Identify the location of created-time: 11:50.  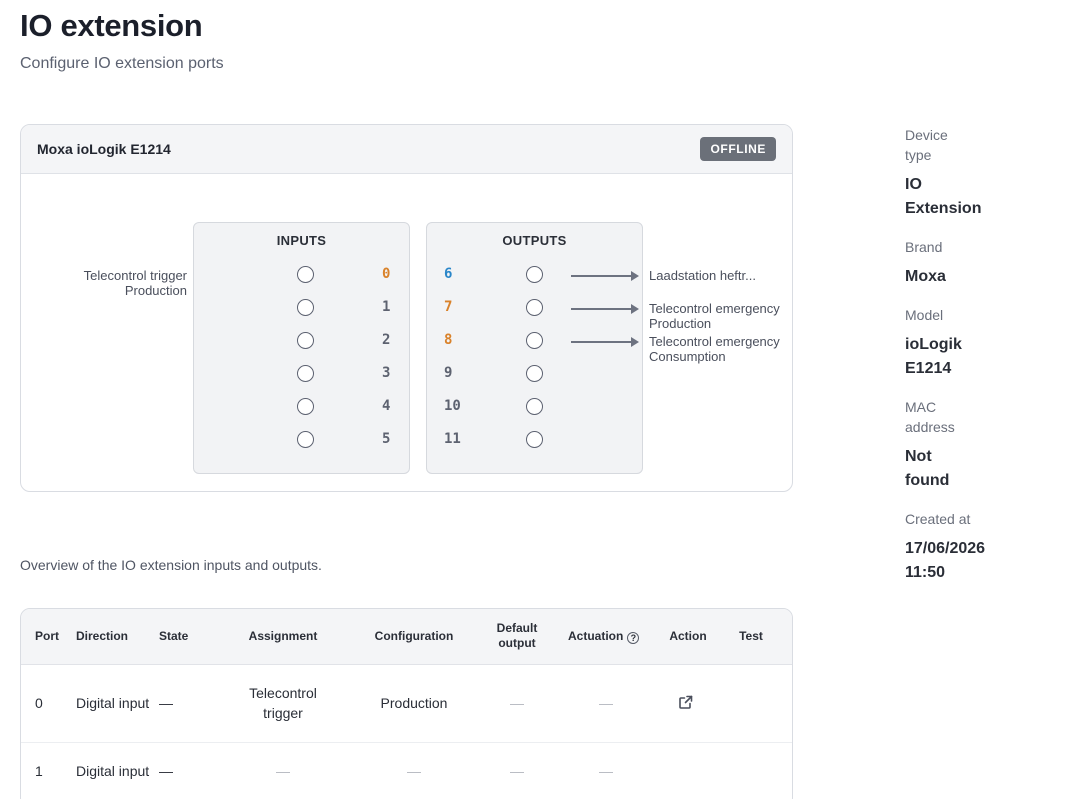
(925, 572).